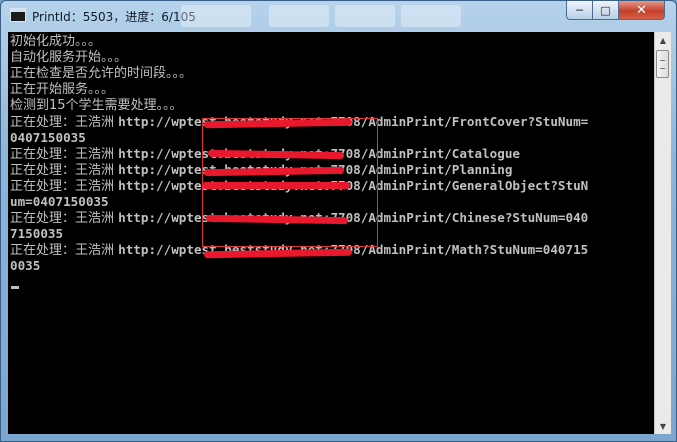 The height and width of the screenshot is (442, 677). What do you see at coordinates (663, 40) in the screenshot?
I see `scroll-up-arrow-icon: ▲` at bounding box center [663, 40].